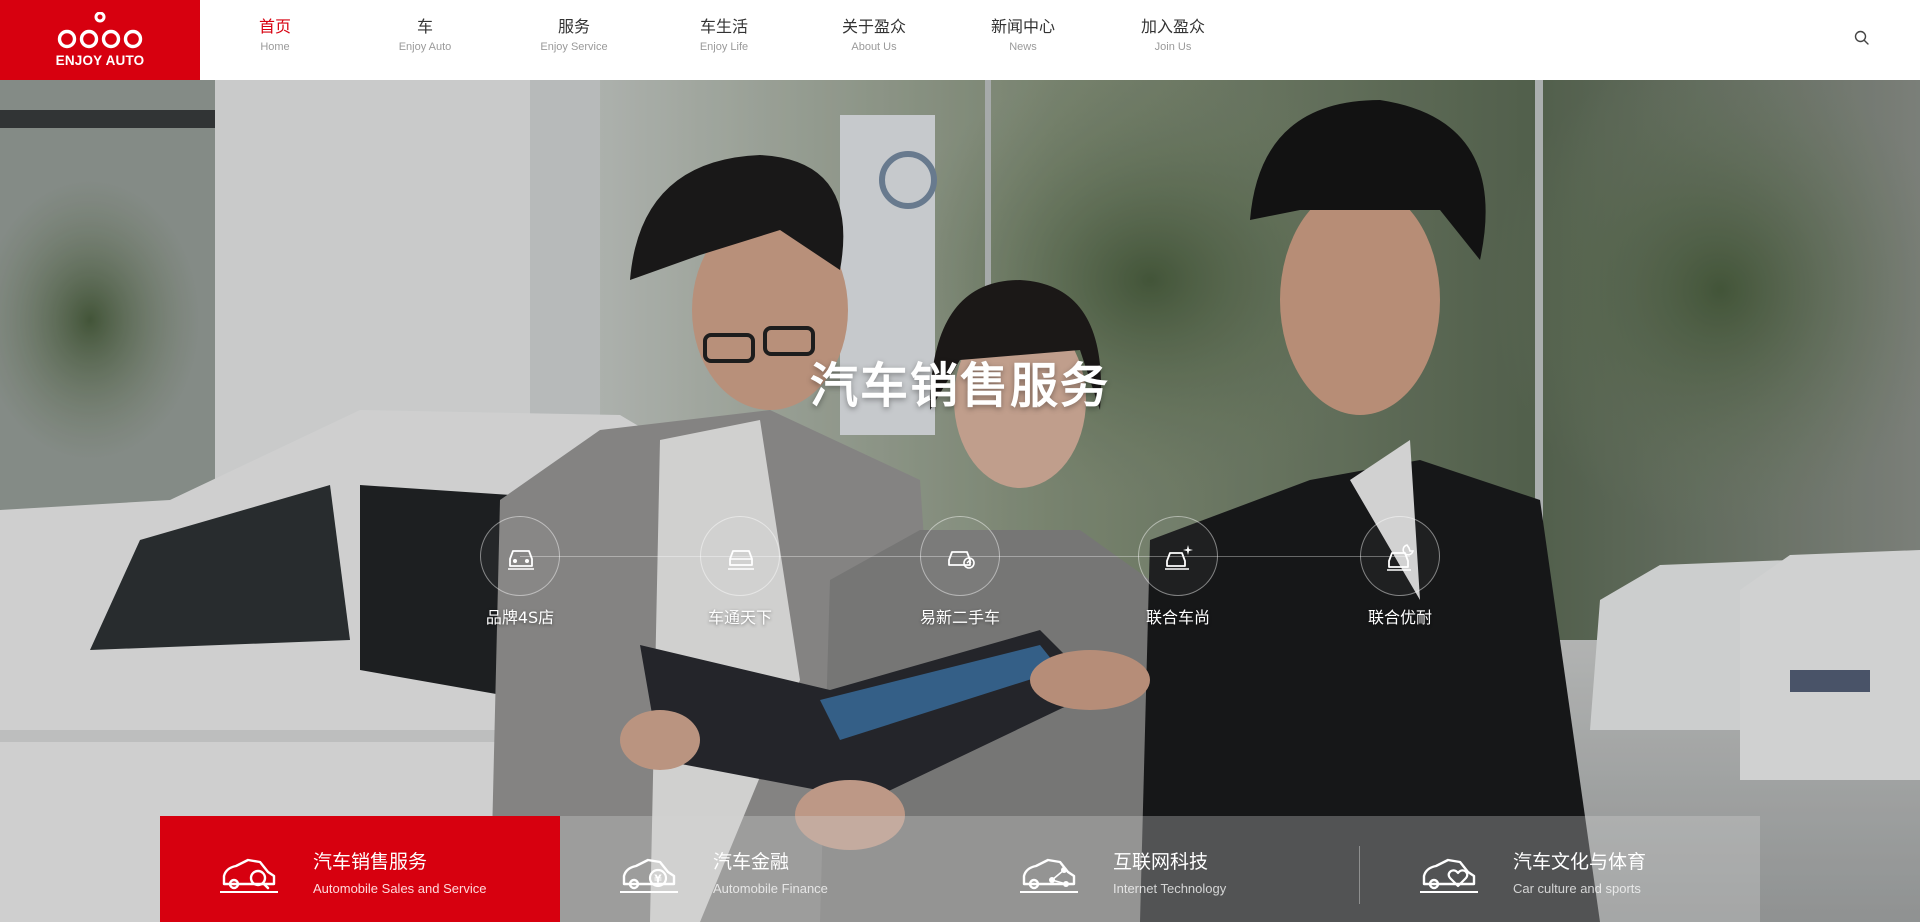  I want to click on category-title: 互联网科技, so click(1161, 862).